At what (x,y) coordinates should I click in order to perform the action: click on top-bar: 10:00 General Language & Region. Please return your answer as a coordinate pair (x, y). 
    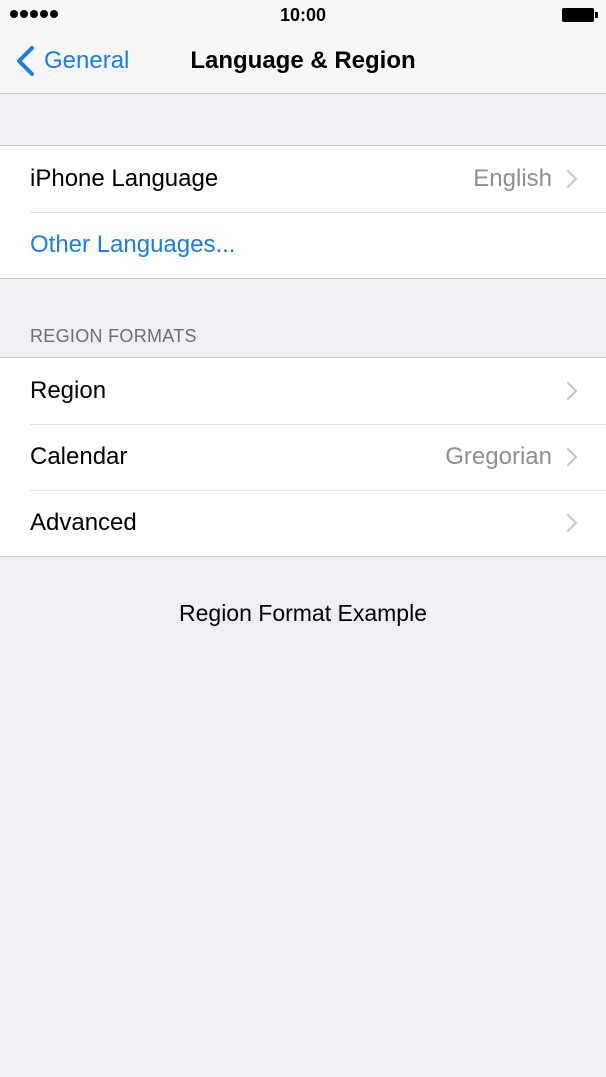
    Looking at the image, I should click on (303, 47).